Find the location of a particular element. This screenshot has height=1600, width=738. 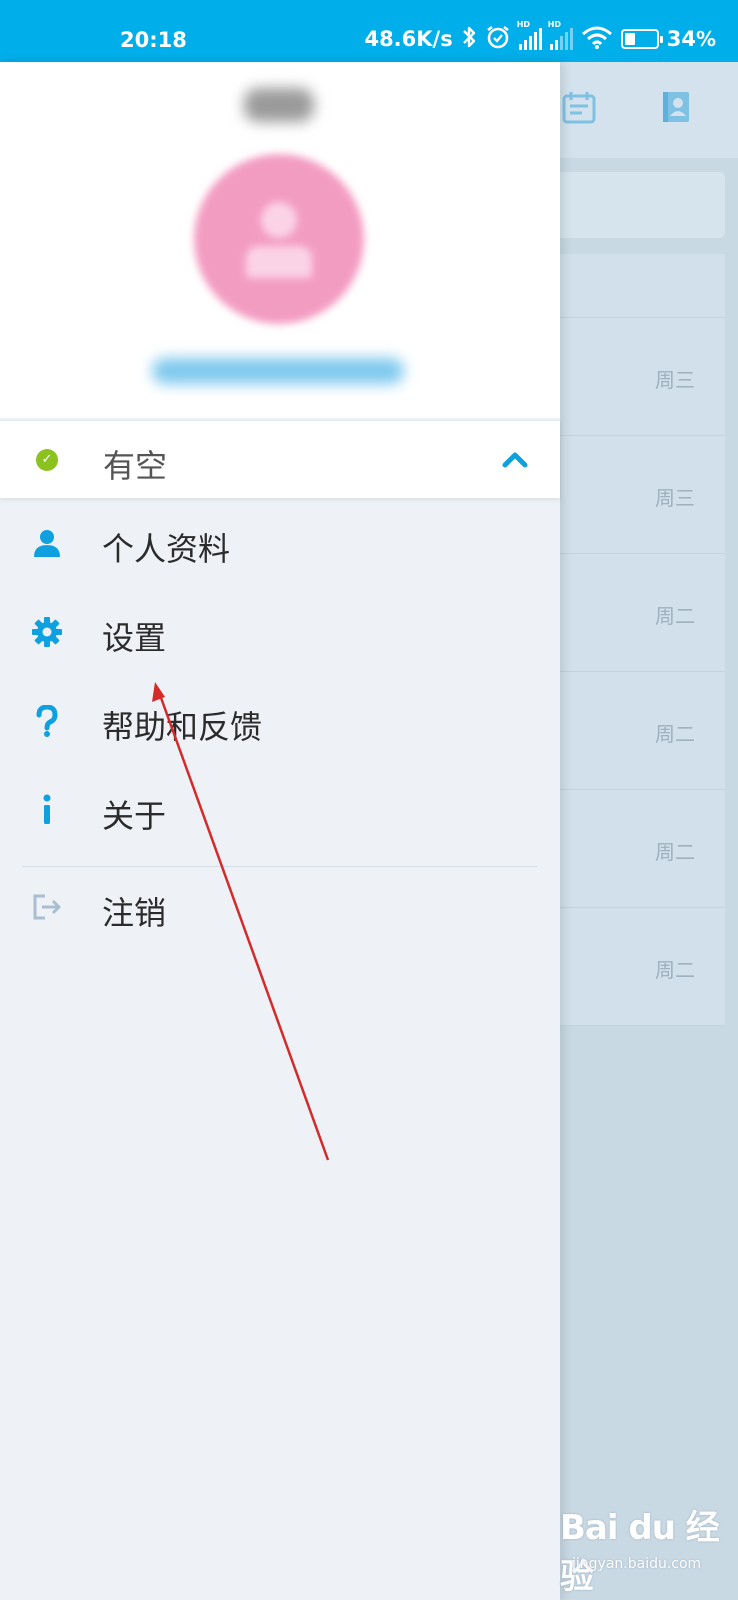

check-icon: ✓ is located at coordinates (47, 460).